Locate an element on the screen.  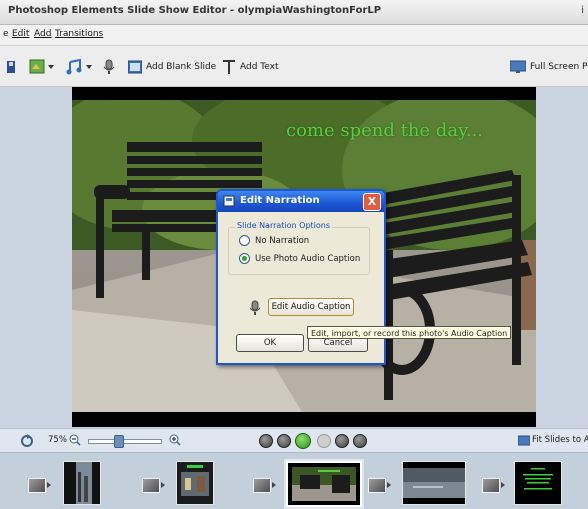
slide-thumbnail-selected is located at coordinates (324, 484).